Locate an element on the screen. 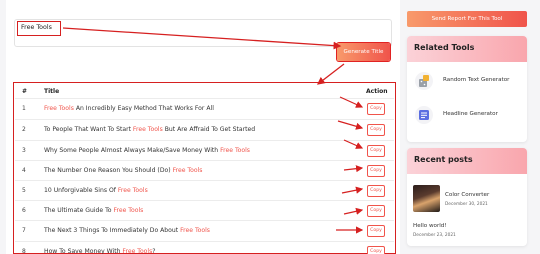  column-header-title: Title is located at coordinates (52, 91).